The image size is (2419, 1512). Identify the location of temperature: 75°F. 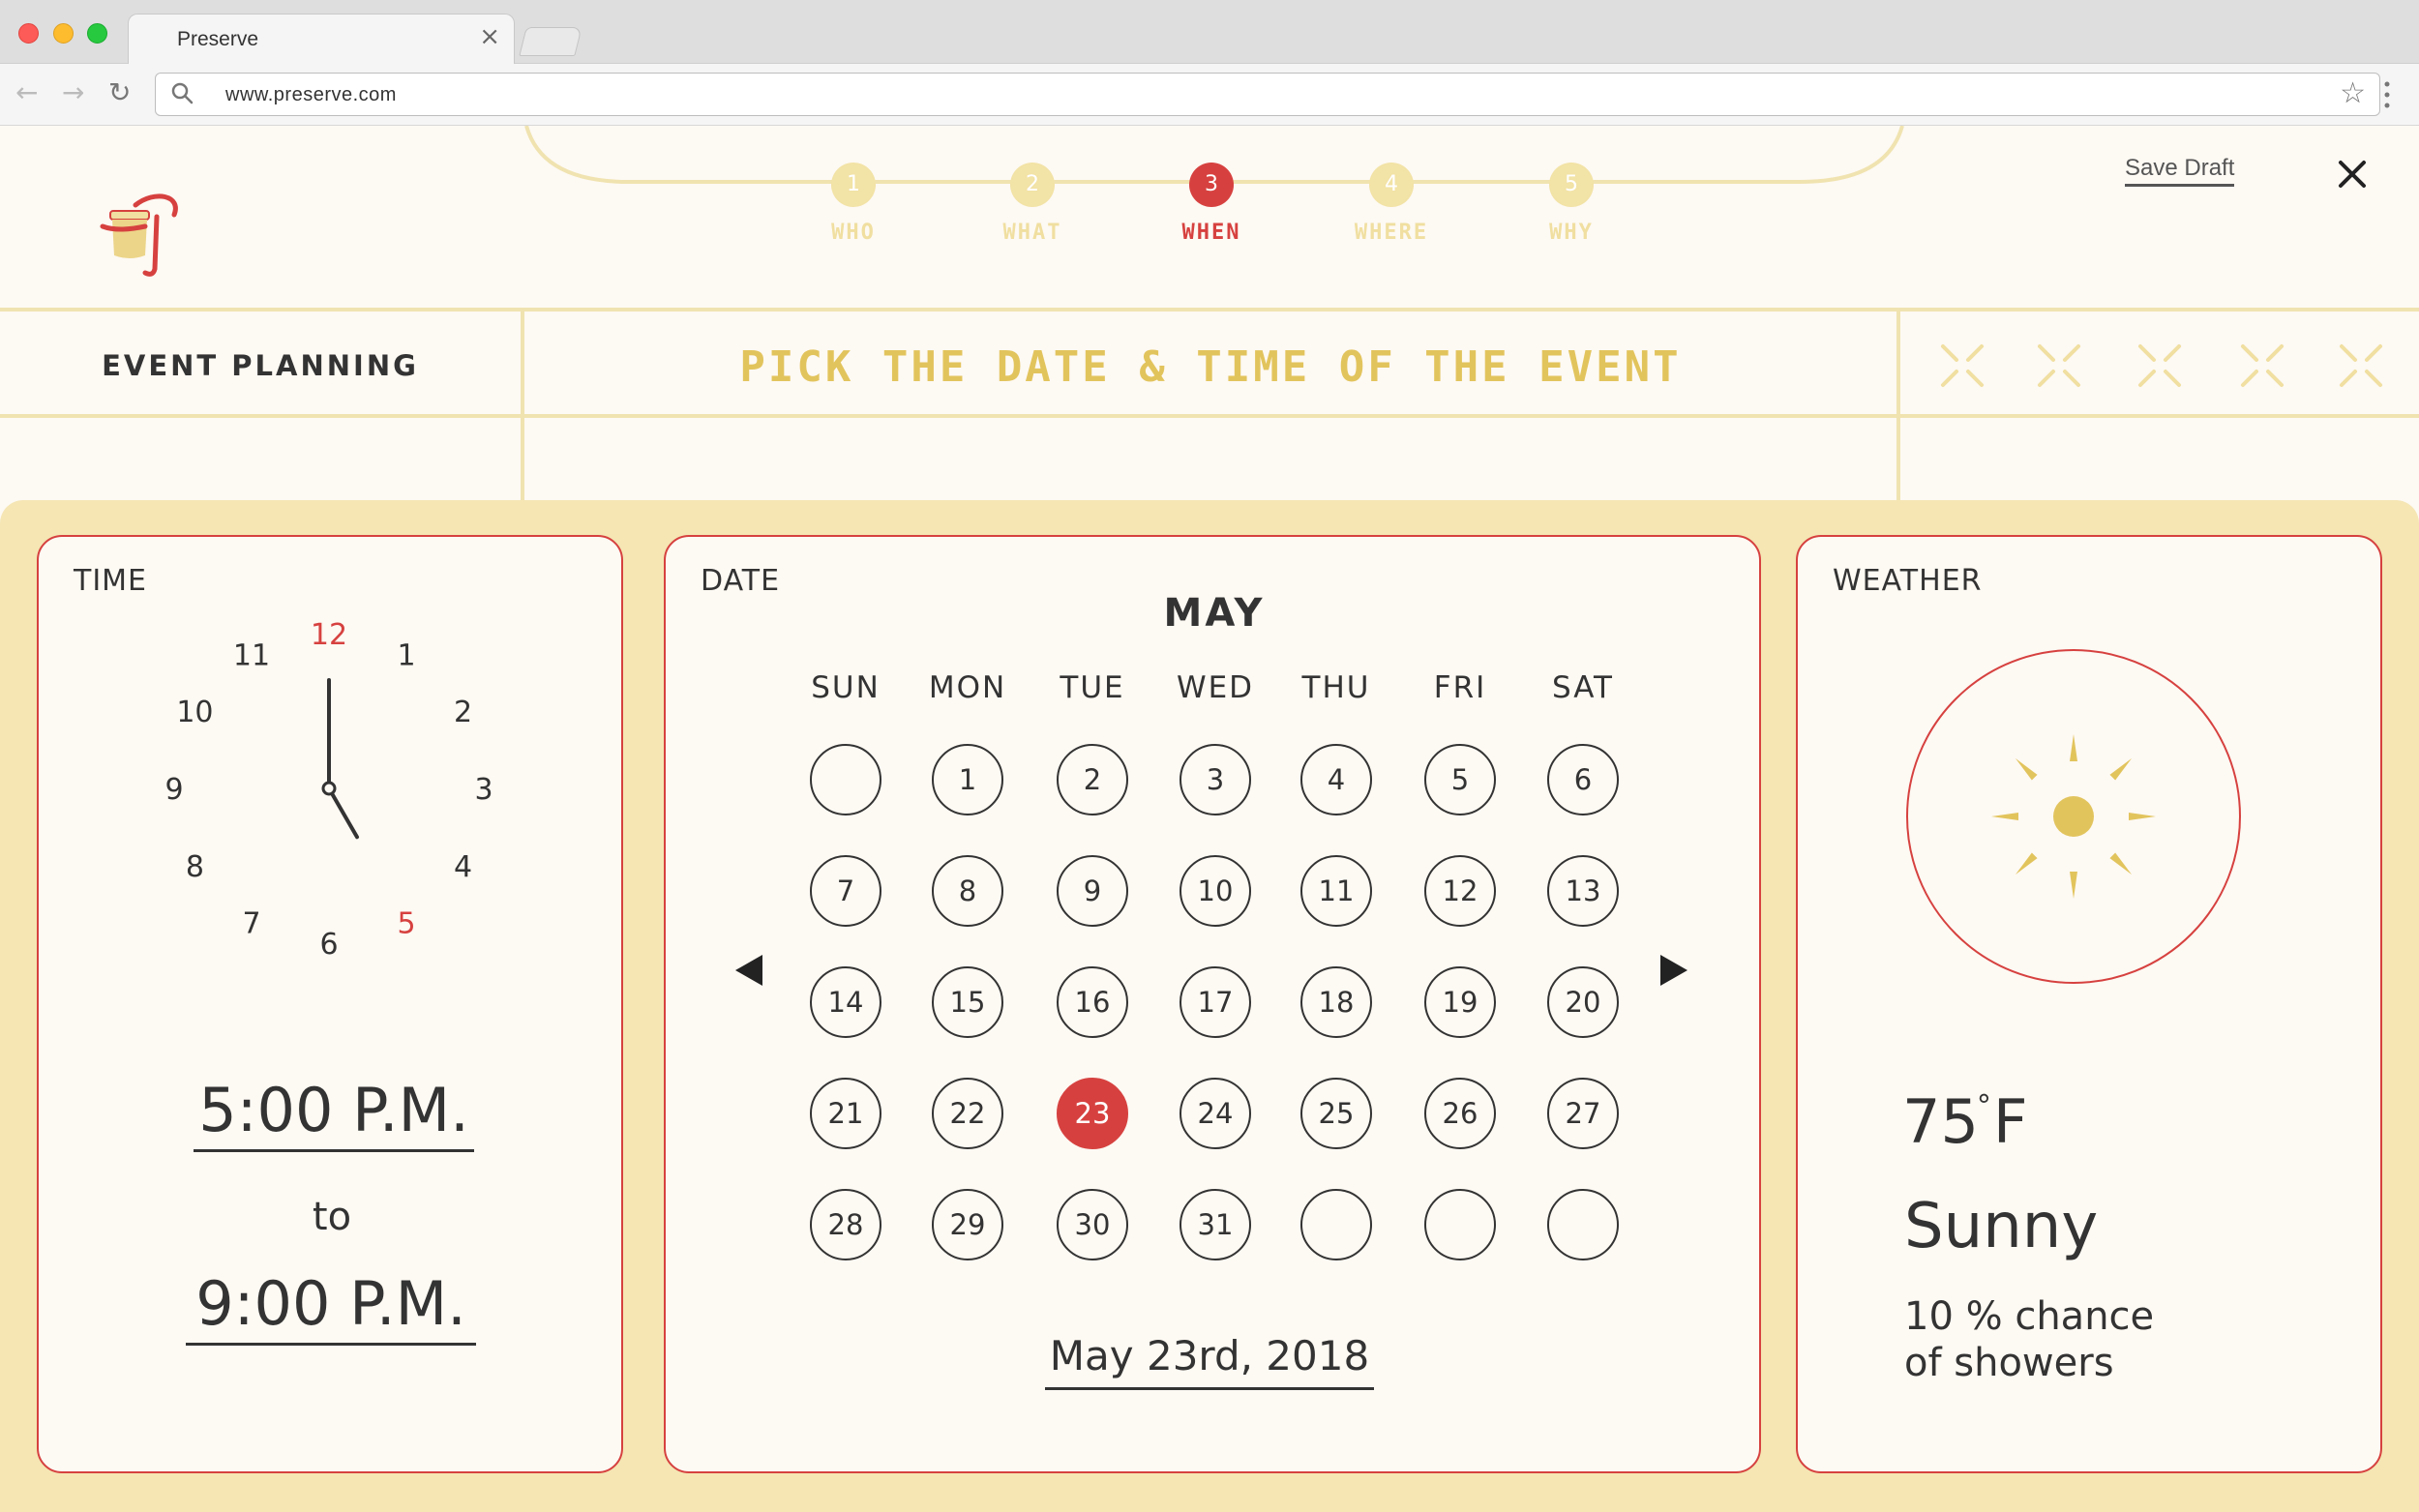
(1965, 1122).